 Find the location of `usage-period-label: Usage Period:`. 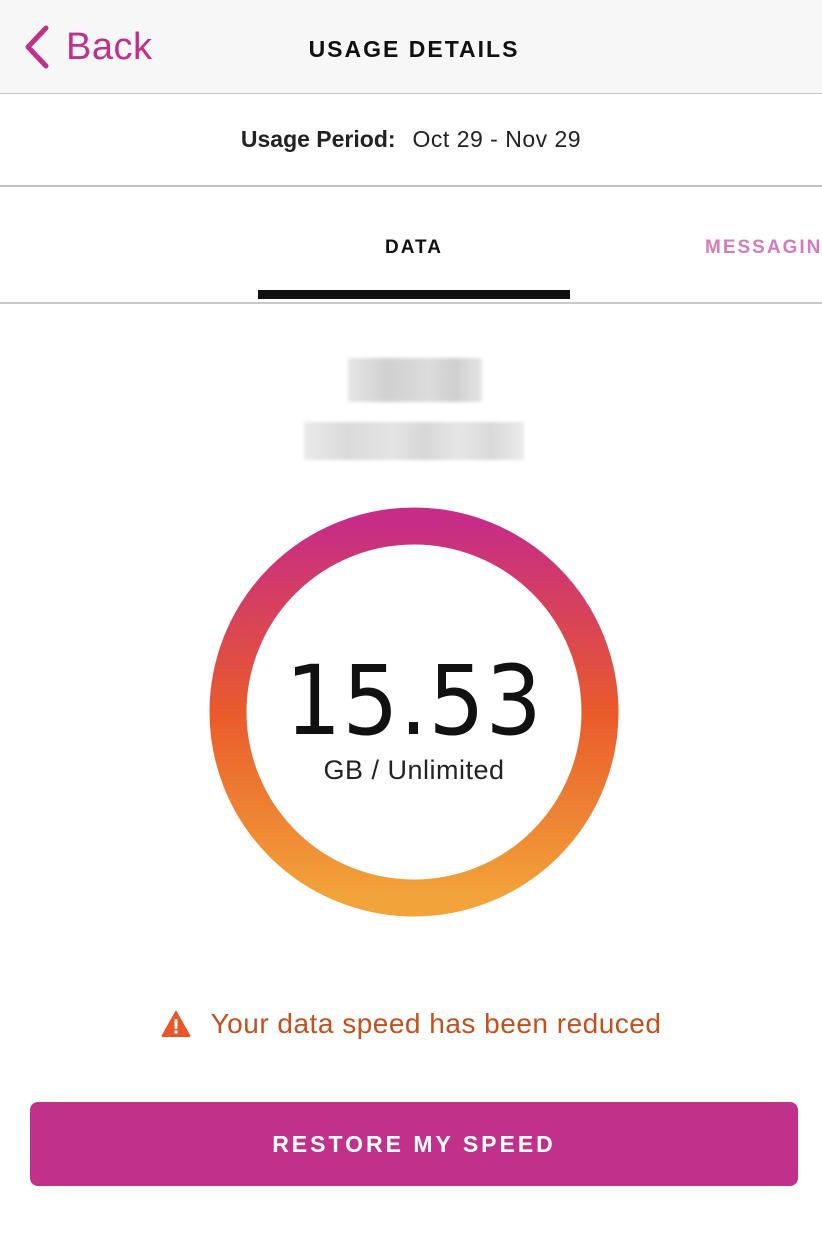

usage-period-label: Usage Period: is located at coordinates (318, 139).